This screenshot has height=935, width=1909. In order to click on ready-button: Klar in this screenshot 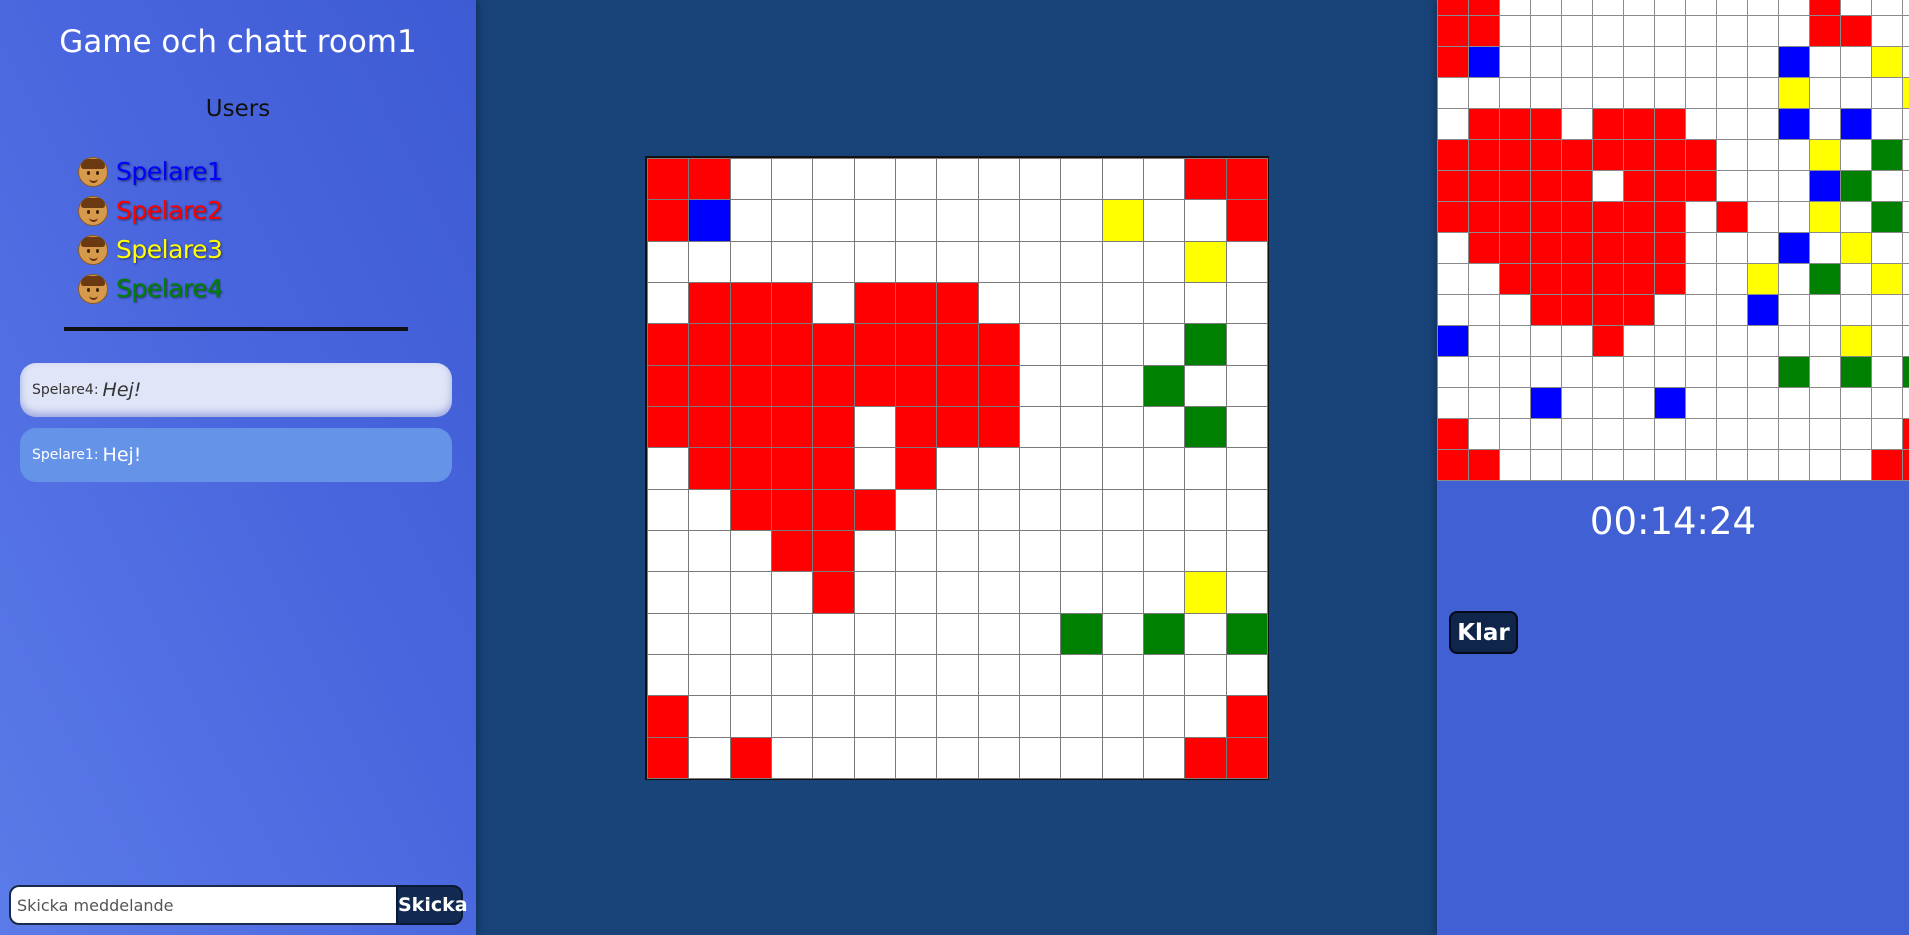, I will do `click(1483, 632)`.